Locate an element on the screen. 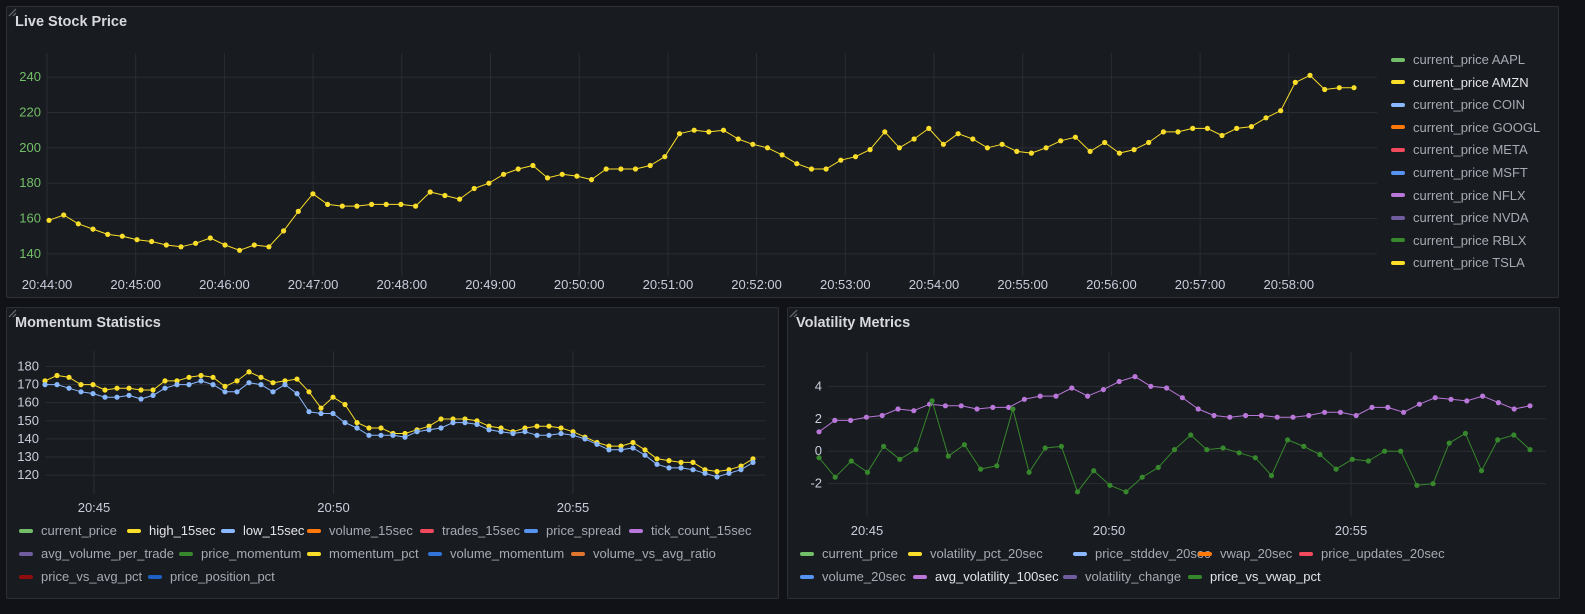 The width and height of the screenshot is (1585, 614). legend-item: avg_volatility_100sec is located at coordinates (986, 576).